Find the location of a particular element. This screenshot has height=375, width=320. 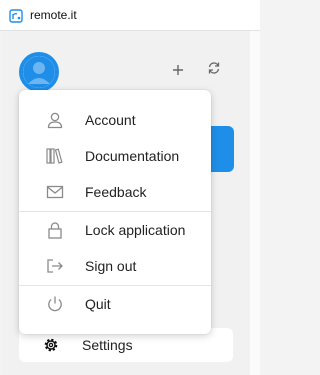

add-button is located at coordinates (178, 70).